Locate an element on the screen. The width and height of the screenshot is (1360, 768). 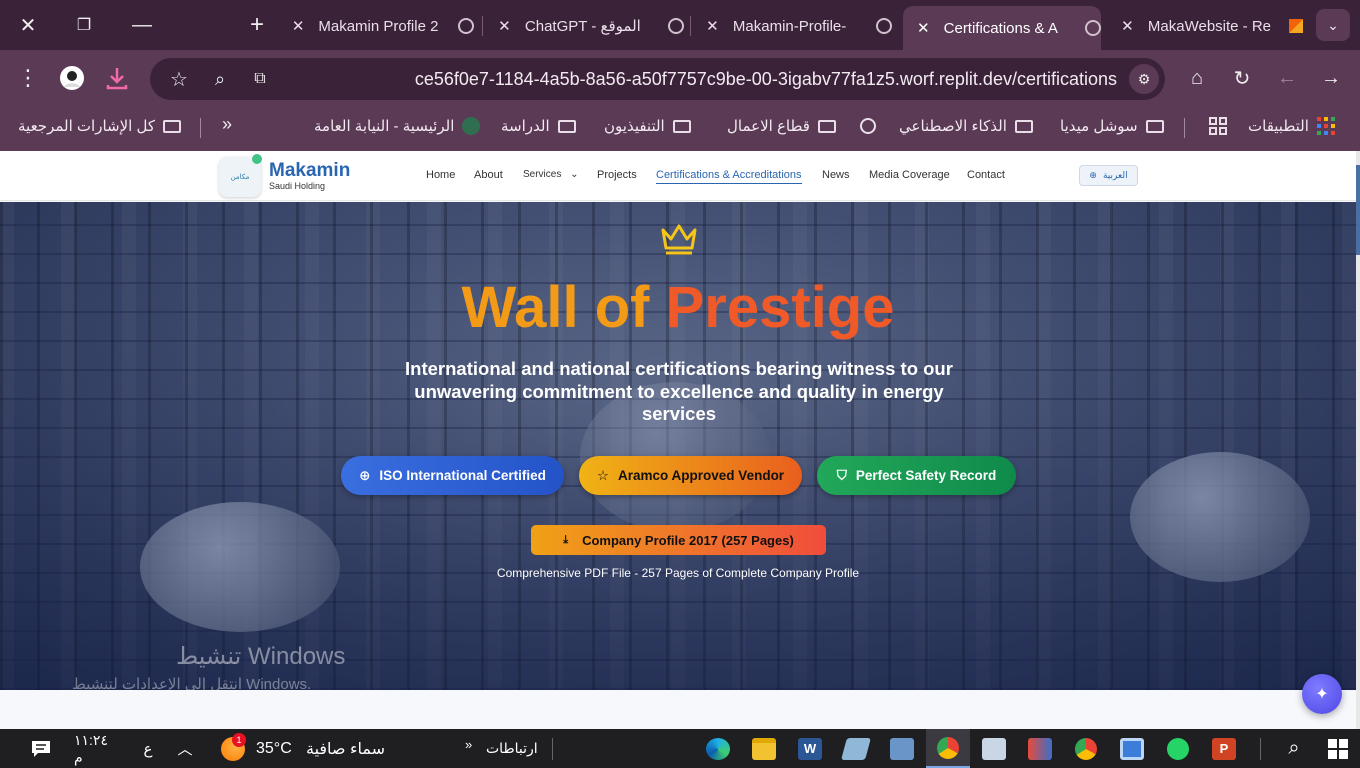
tab-chatgpt: ✕ ChatGPT - الموقع is located at coordinates (589, 26).